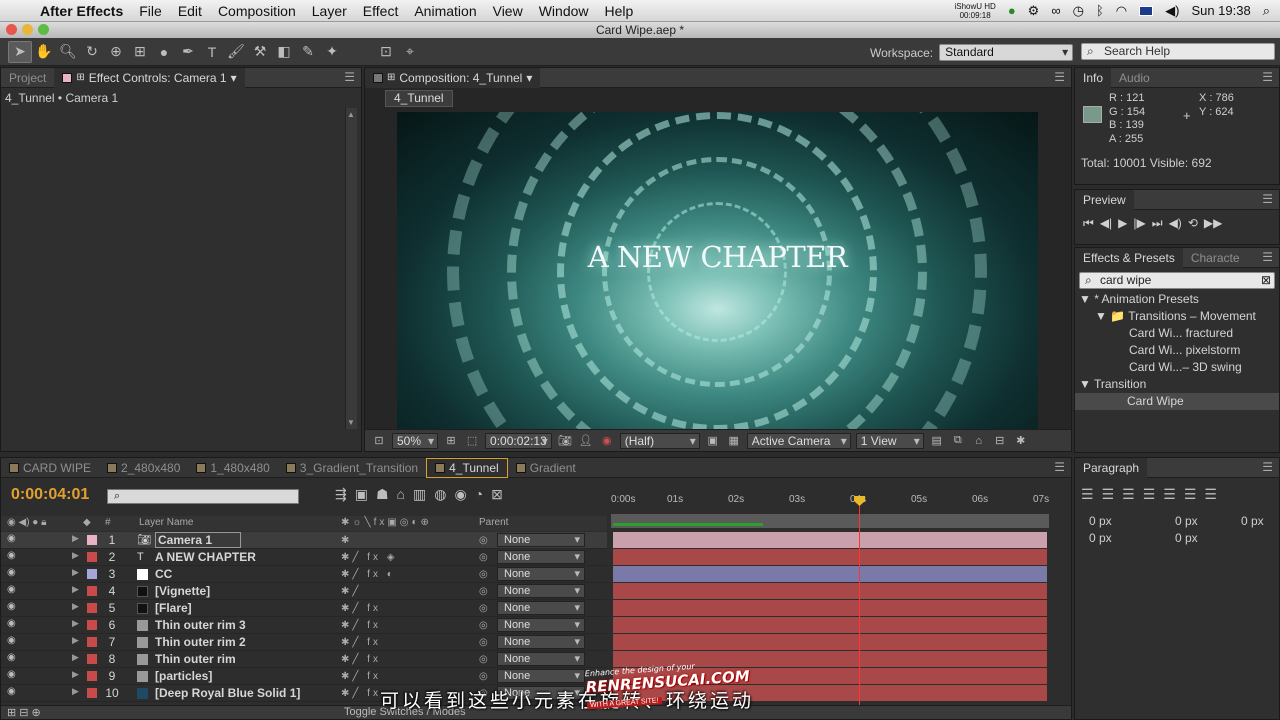  I want to click on zoom-window-button, so click(43, 29).